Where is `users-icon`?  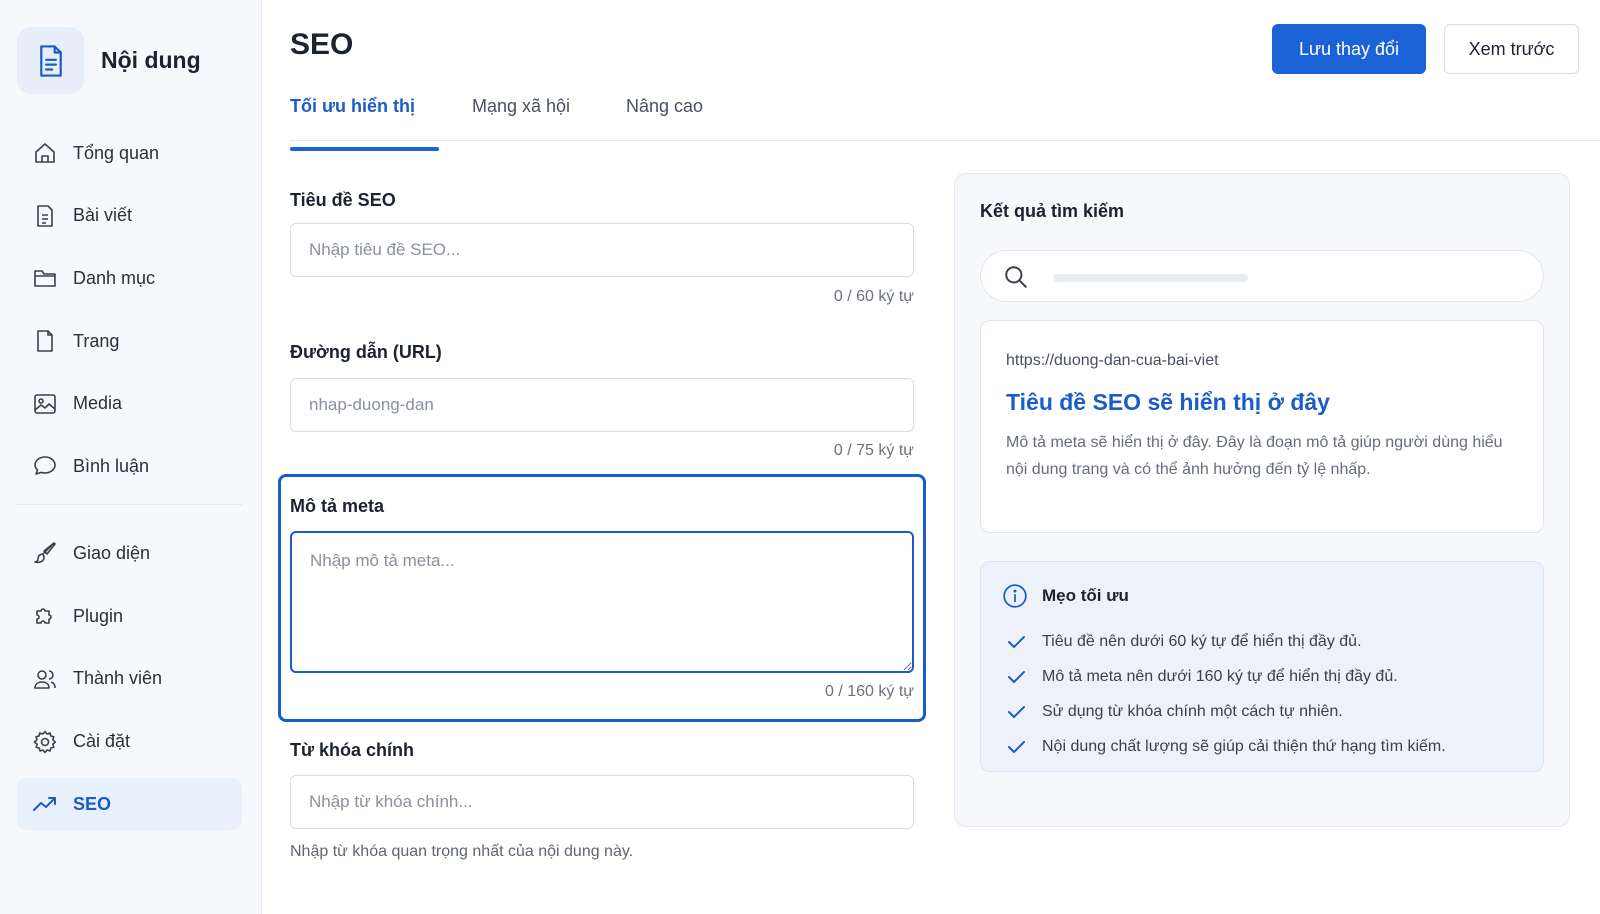
users-icon is located at coordinates (45, 679).